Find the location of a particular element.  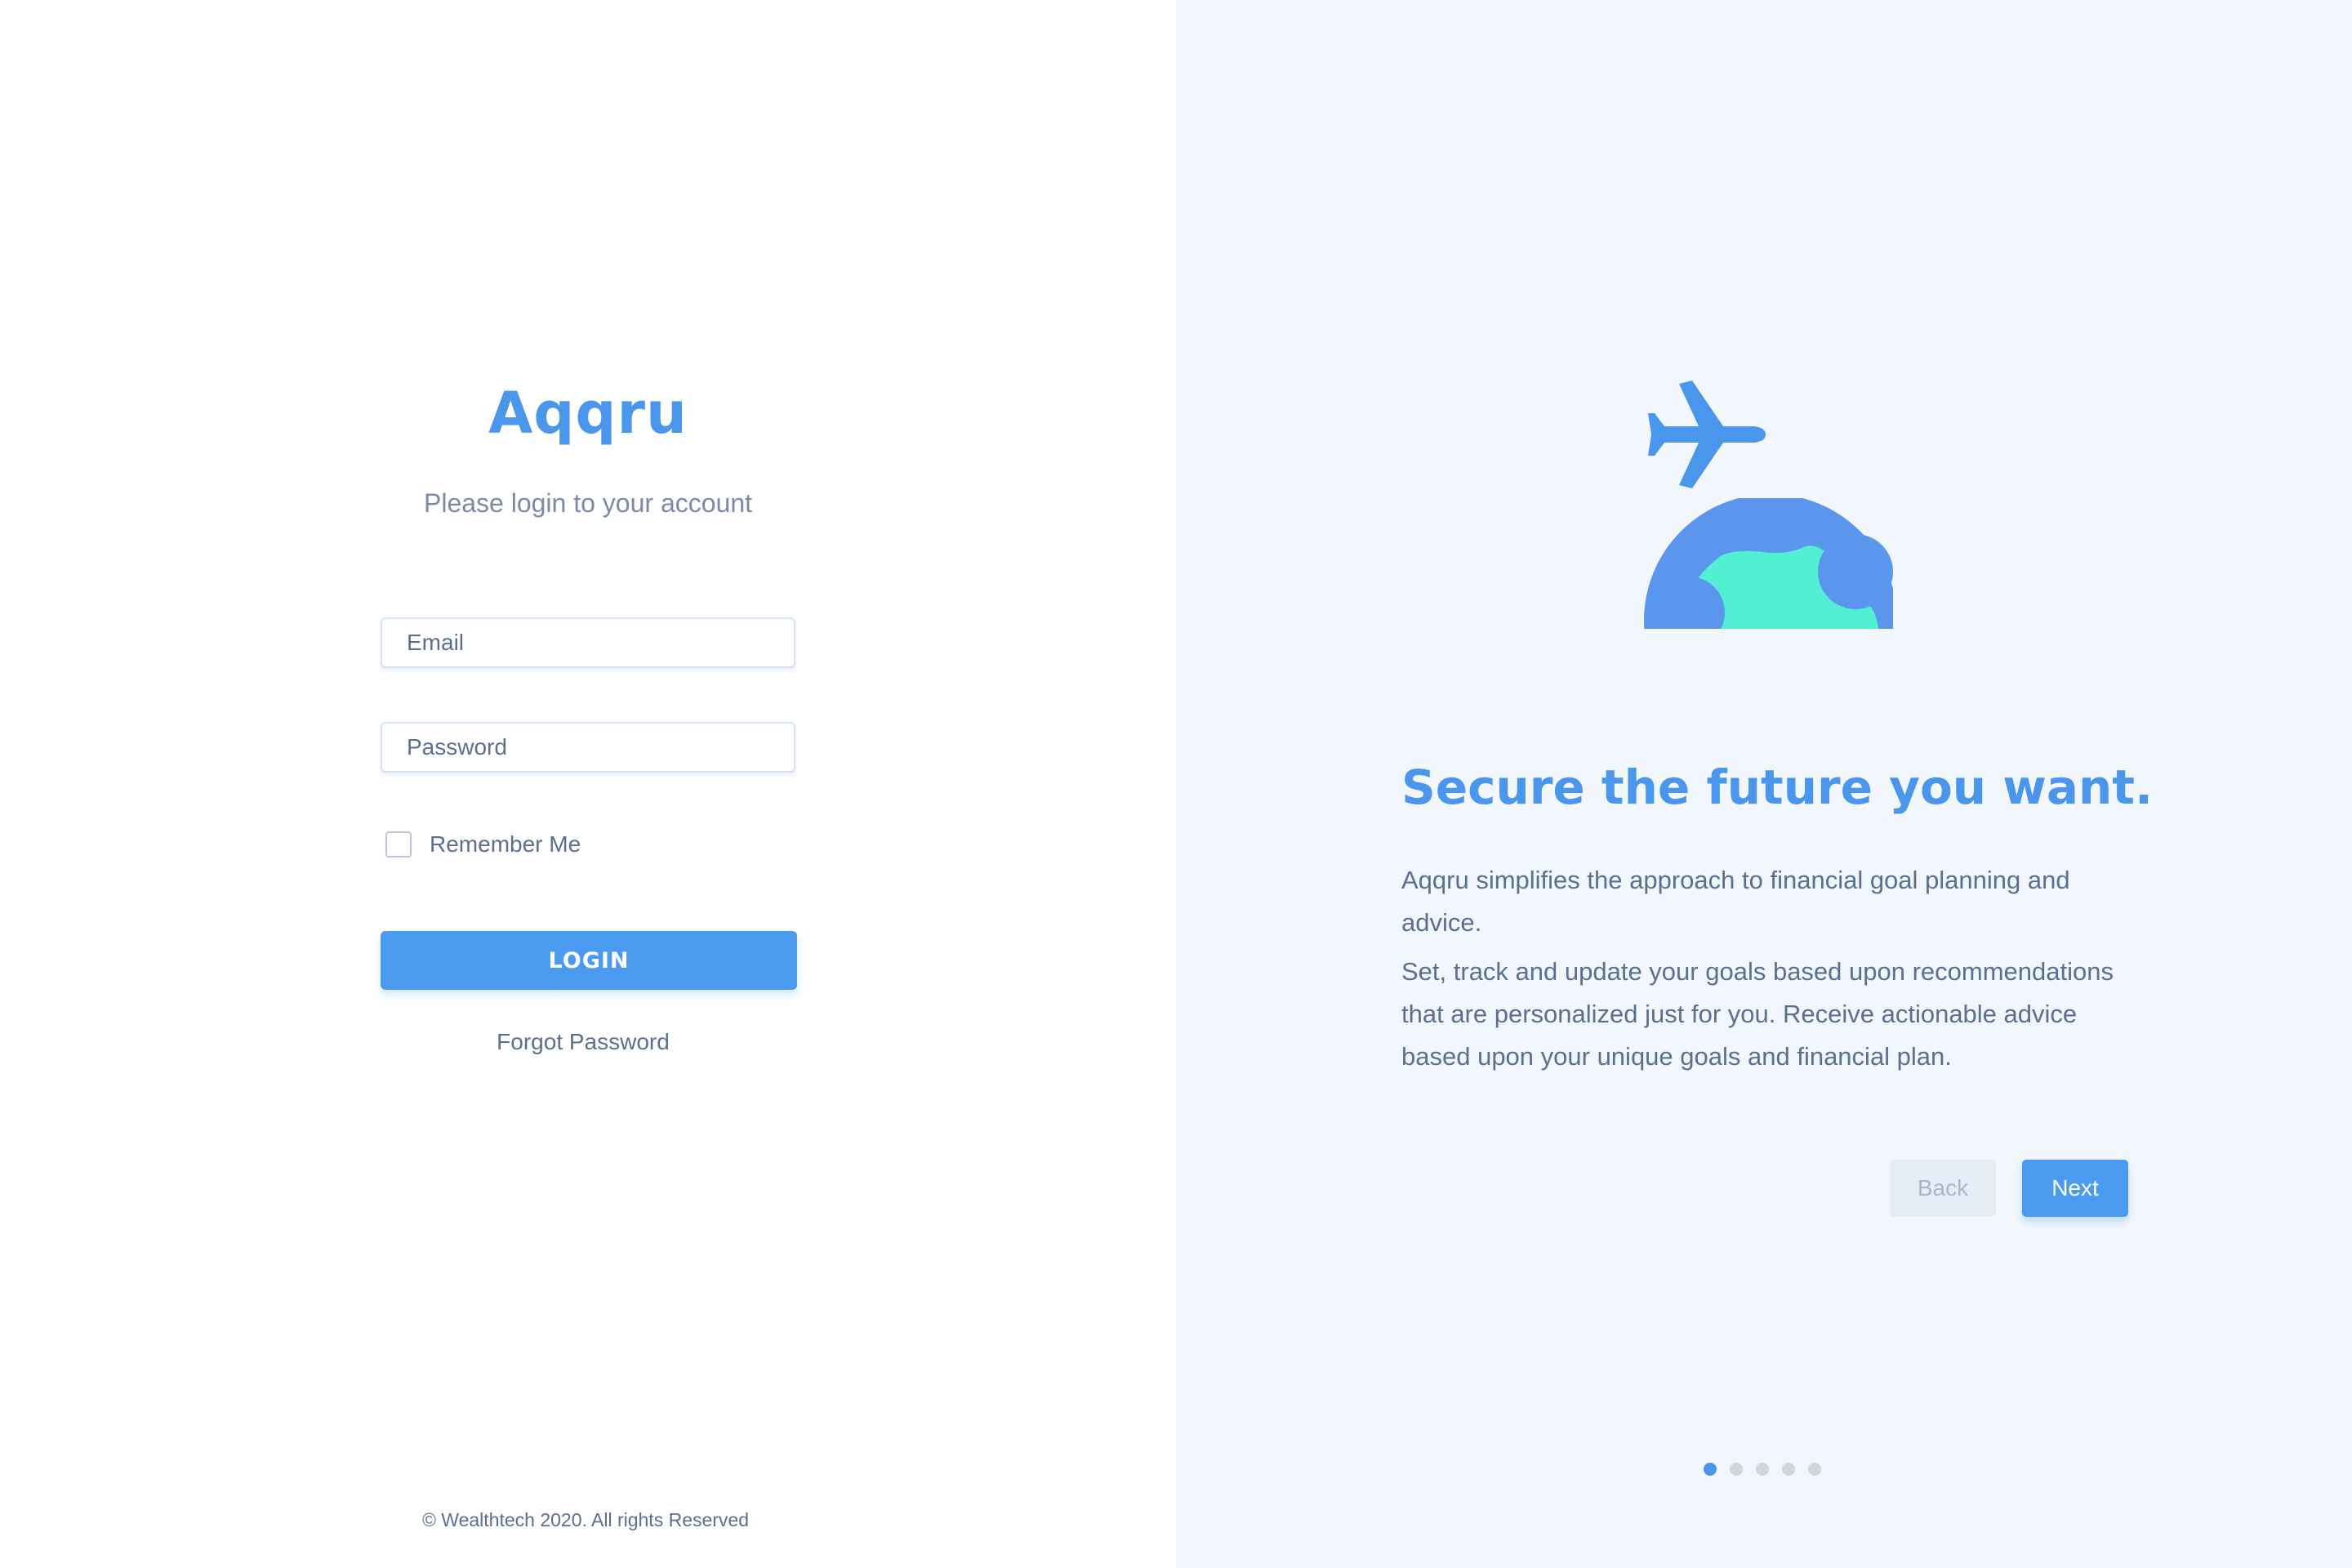

forgot-password-link: Forgot Password is located at coordinates (583, 1042).